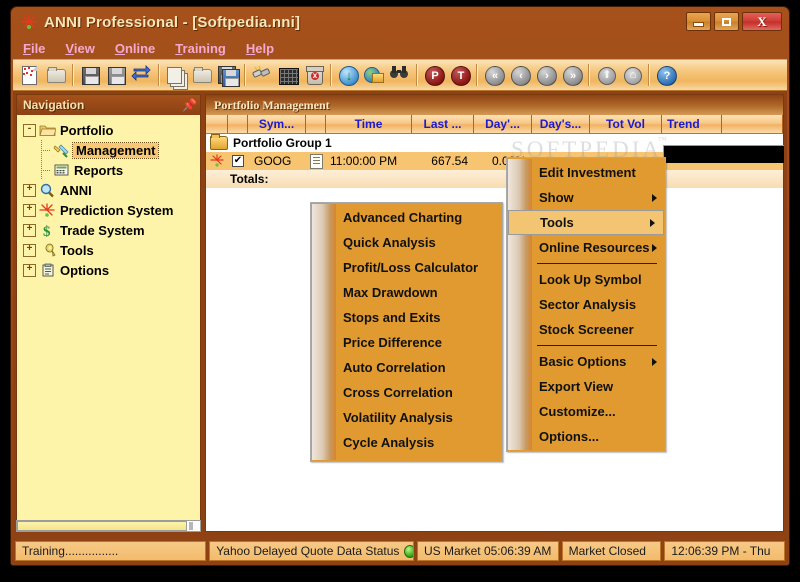  I want to click on column-header-check, so click(238, 124).